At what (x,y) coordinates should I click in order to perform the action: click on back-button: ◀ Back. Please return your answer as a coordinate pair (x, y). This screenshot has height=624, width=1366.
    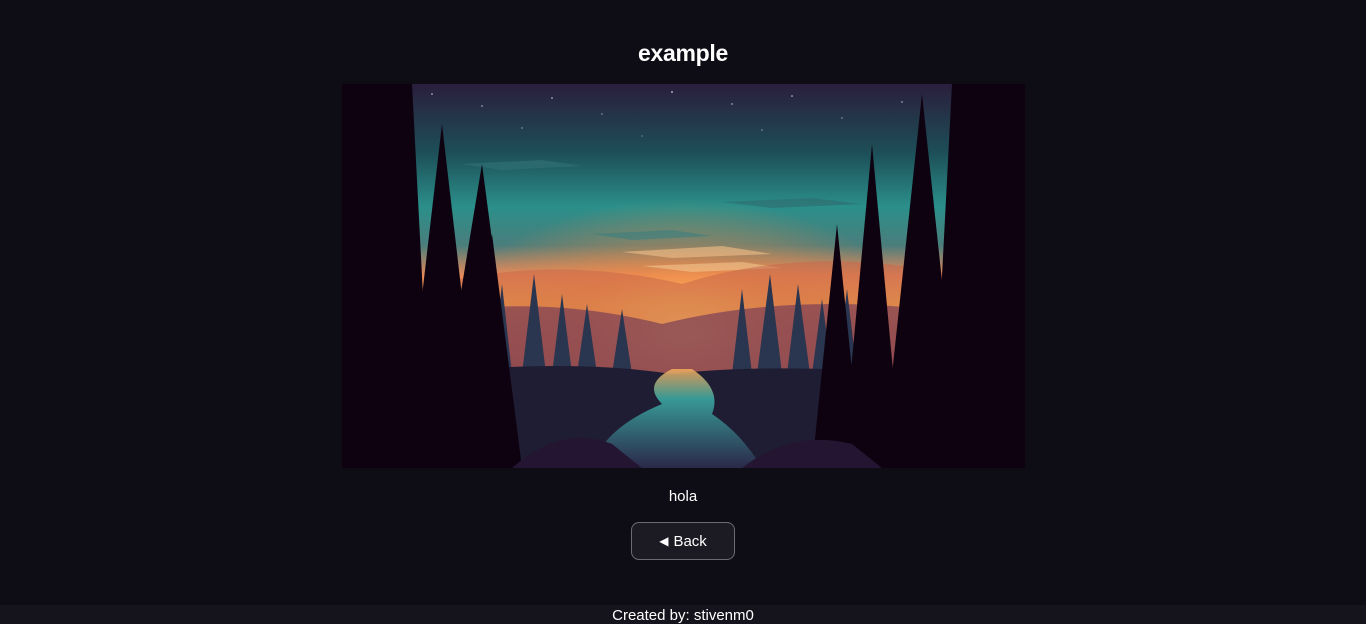
    Looking at the image, I should click on (683, 541).